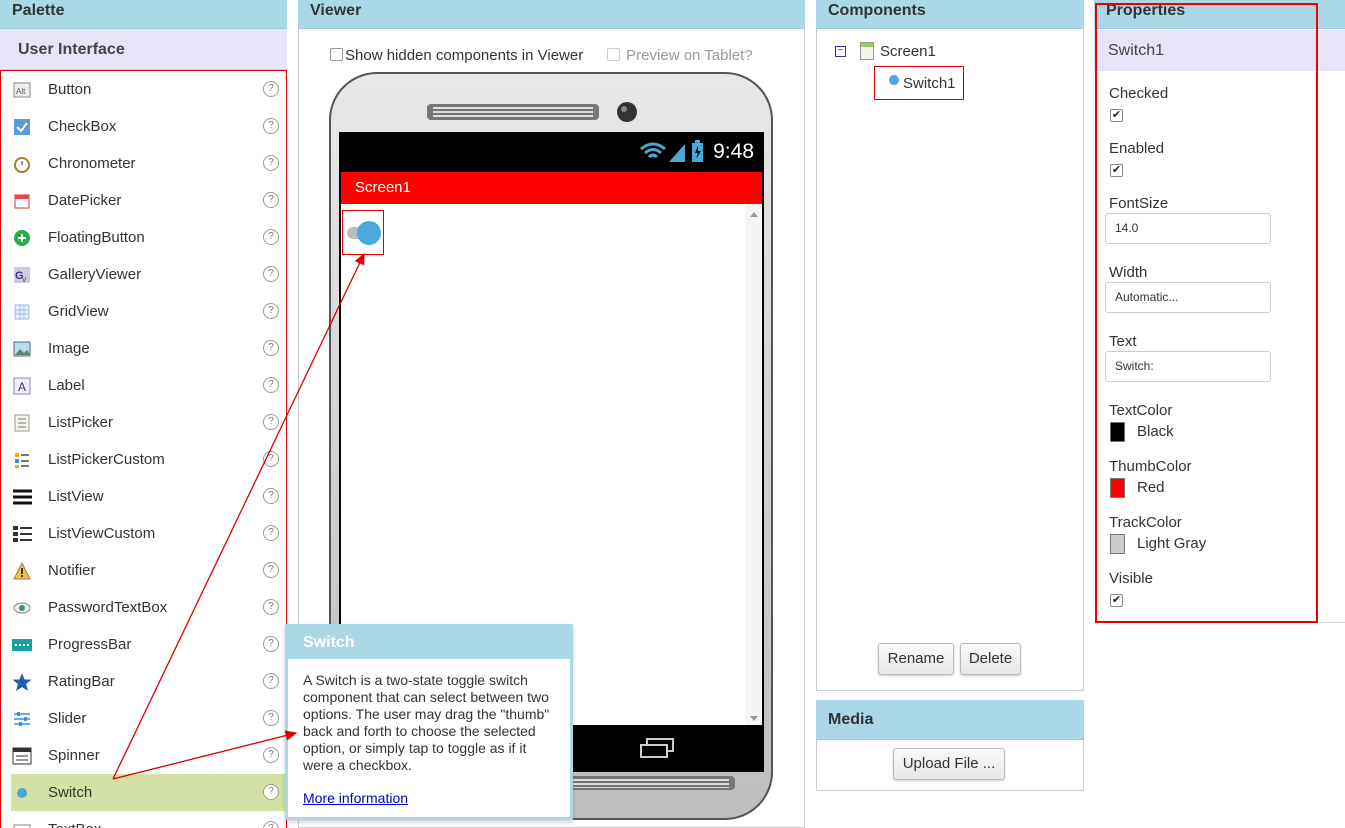 The width and height of the screenshot is (1345, 828). I want to click on delete-button: Delete, so click(990, 659).